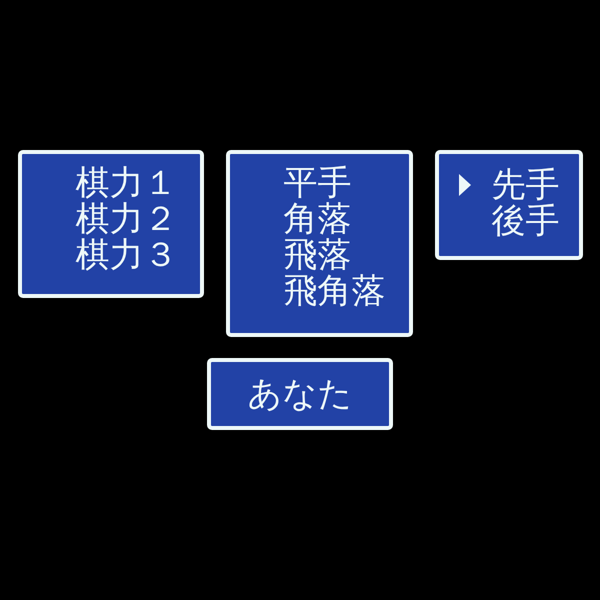 Image resolution: width=600 pixels, height=600 pixels. Describe the element at coordinates (127, 255) in the screenshot. I see `menu-option: 棋力３` at that location.